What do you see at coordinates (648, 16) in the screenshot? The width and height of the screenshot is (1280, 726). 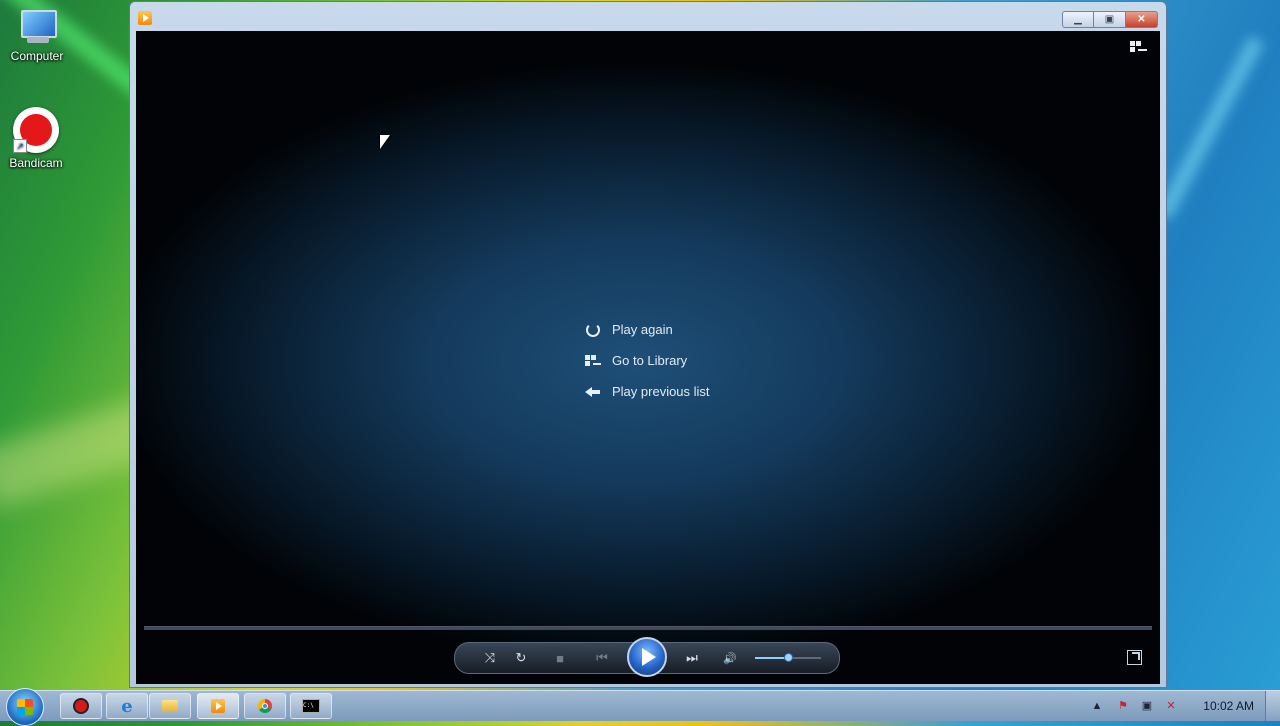 I see `title-bar: ▁ ▣ ✕` at bounding box center [648, 16].